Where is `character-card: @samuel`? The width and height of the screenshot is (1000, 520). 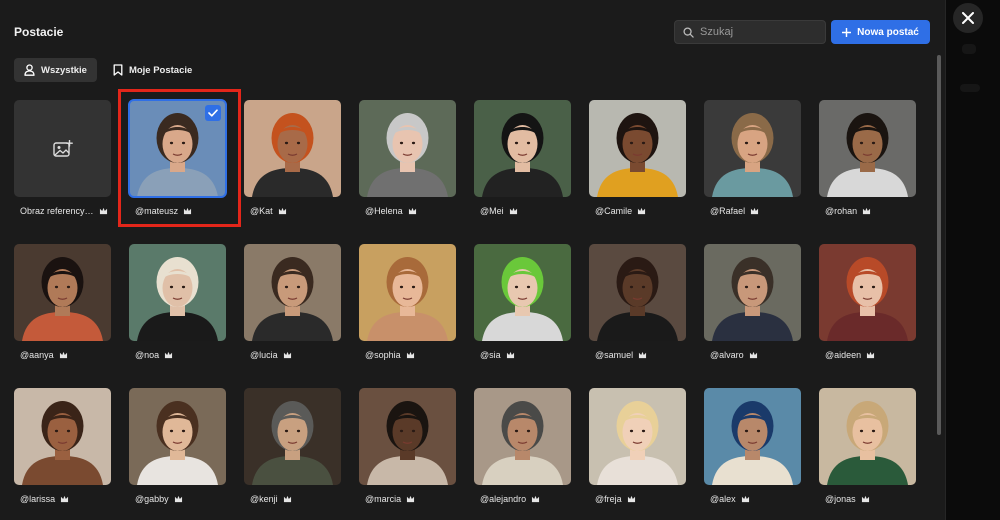 character-card: @samuel is located at coordinates (637, 302).